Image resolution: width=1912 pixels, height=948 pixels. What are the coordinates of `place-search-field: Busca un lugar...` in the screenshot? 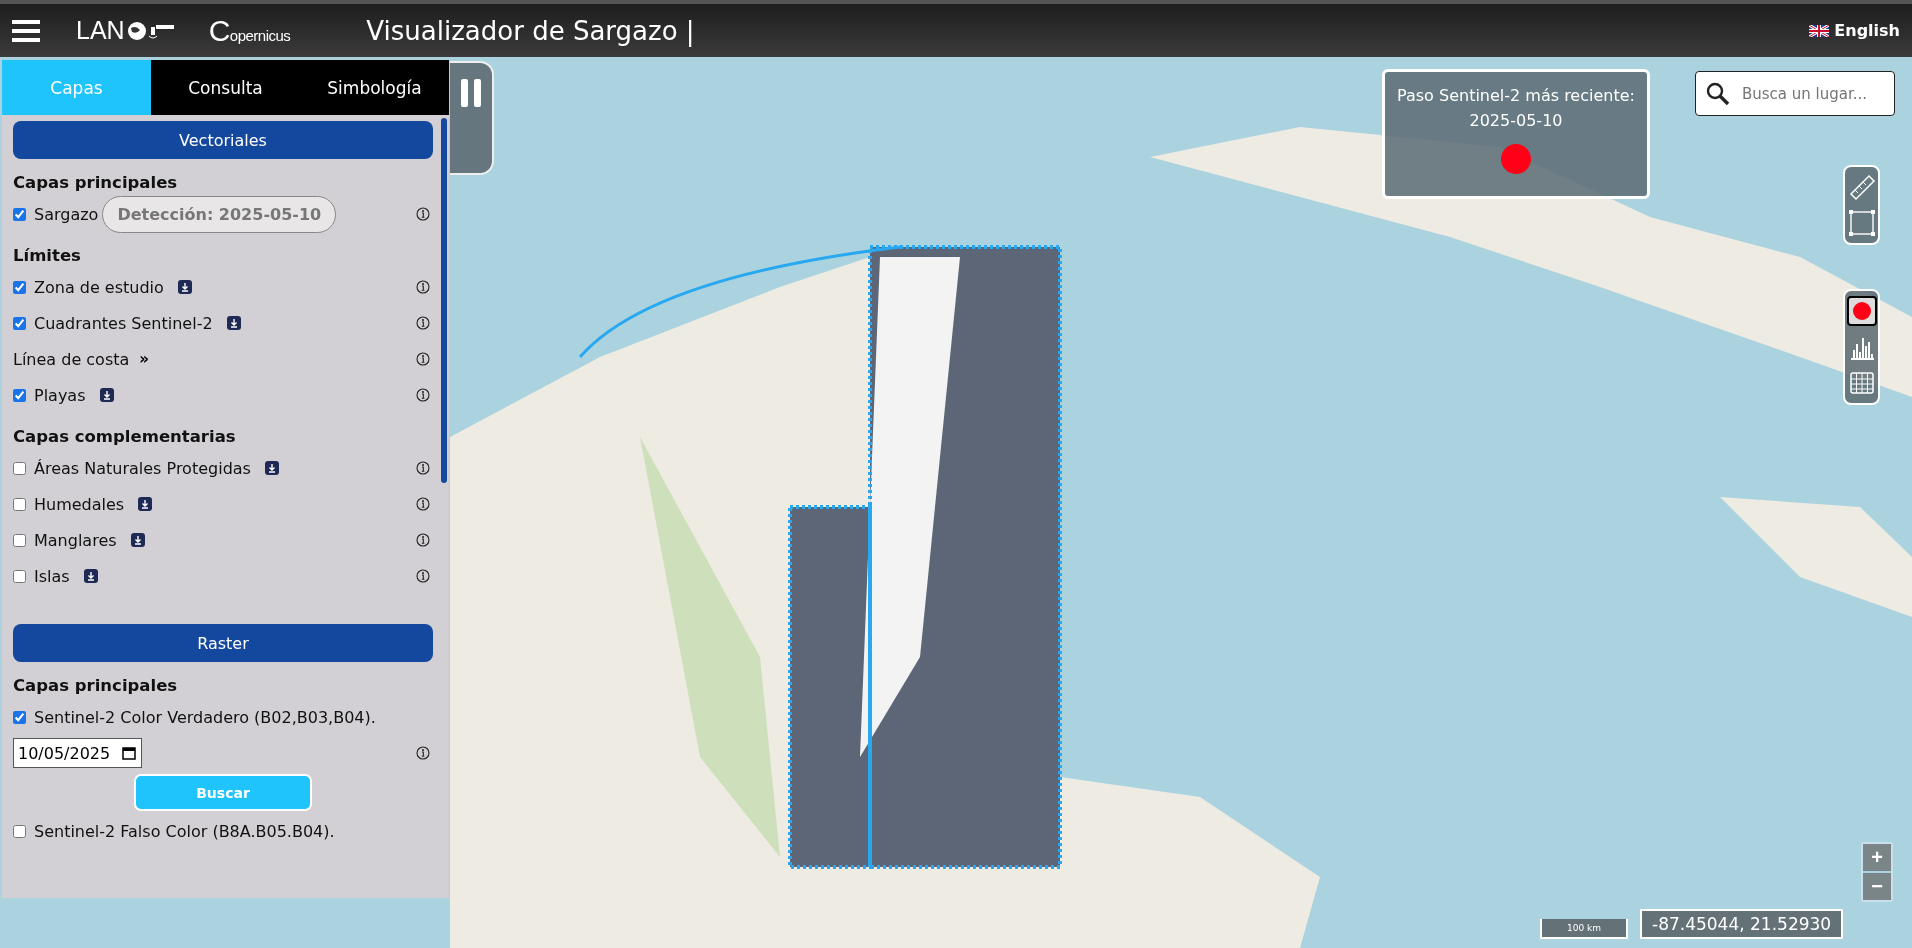 It's located at (1795, 93).